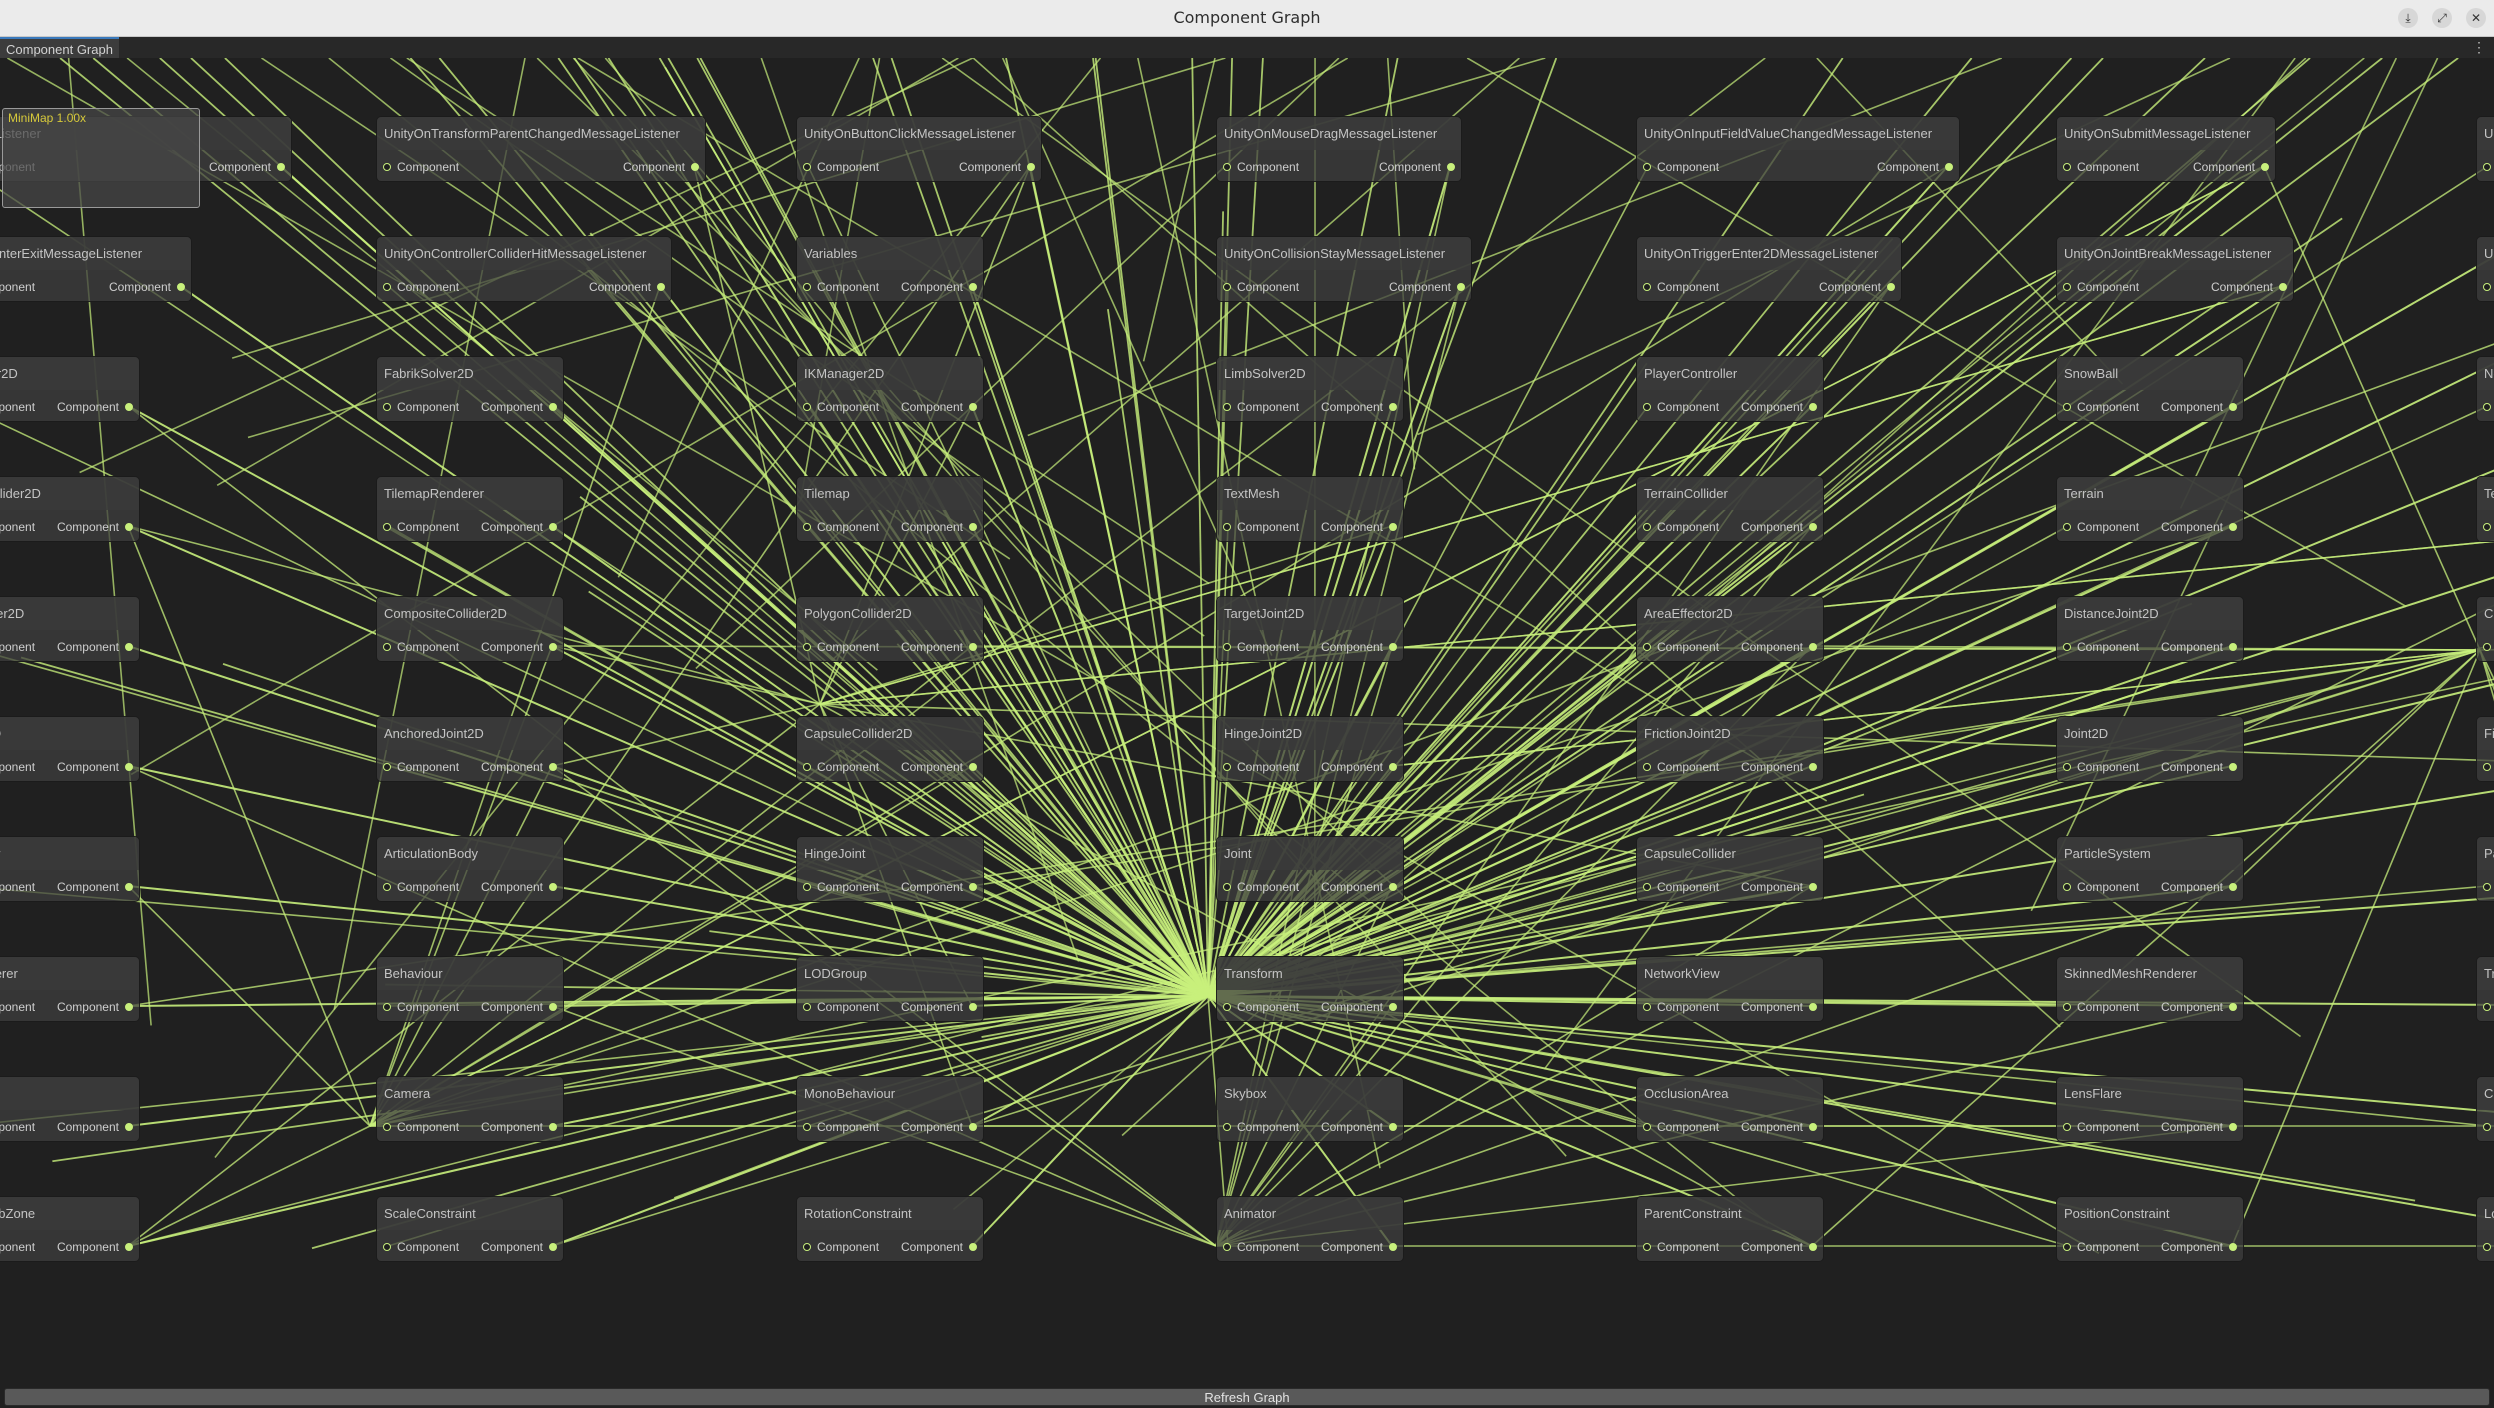  Describe the element at coordinates (890, 1109) in the screenshot. I see `graph-node: MonoBehaviour Component Component` at that location.